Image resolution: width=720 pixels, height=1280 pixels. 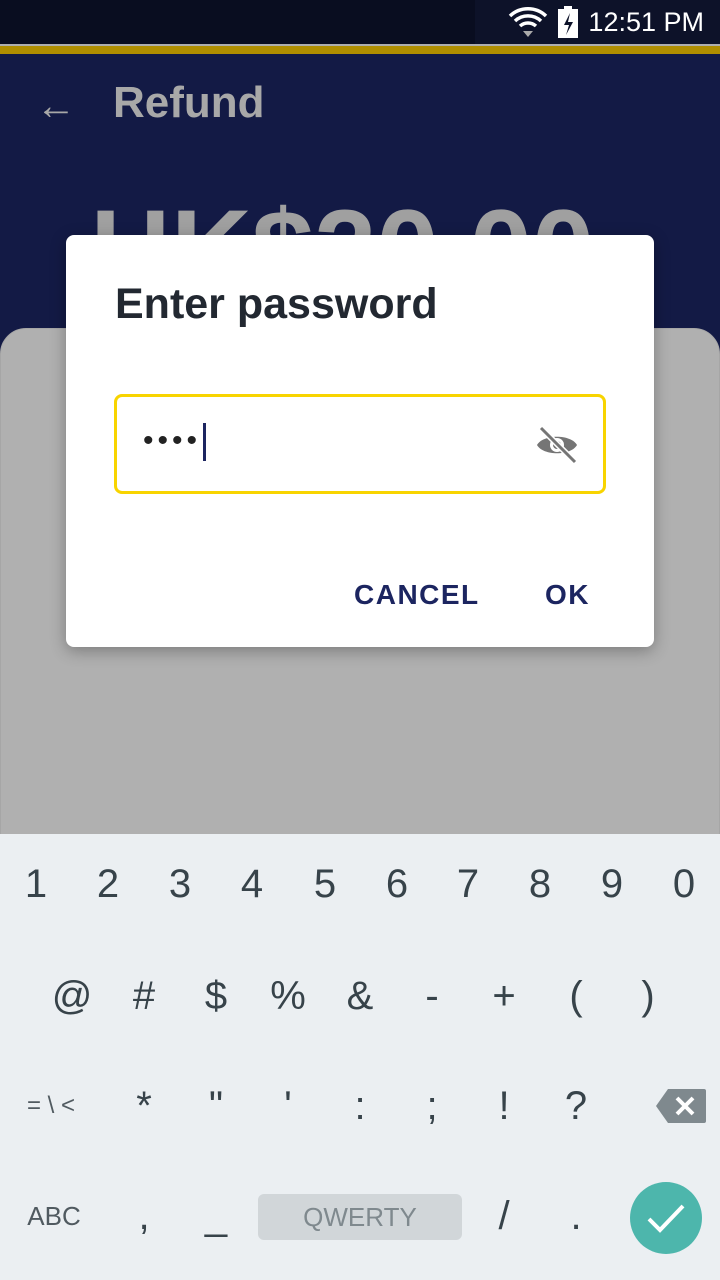 What do you see at coordinates (360, 996) in the screenshot?
I see `key: &` at bounding box center [360, 996].